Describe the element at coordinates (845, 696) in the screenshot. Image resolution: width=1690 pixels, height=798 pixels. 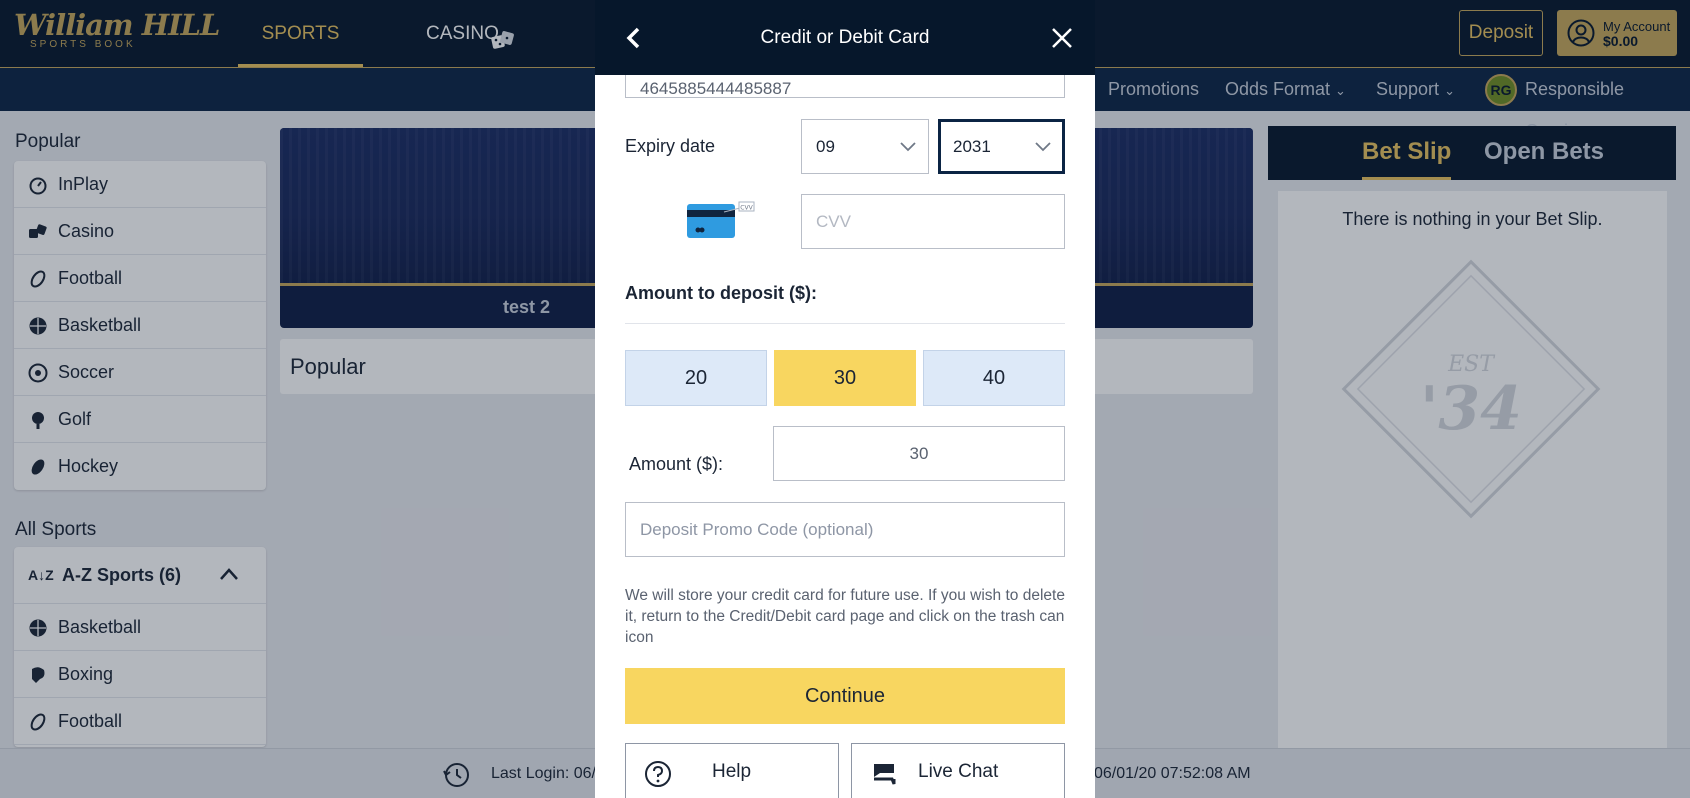
I see `continue-button: Continue` at that location.